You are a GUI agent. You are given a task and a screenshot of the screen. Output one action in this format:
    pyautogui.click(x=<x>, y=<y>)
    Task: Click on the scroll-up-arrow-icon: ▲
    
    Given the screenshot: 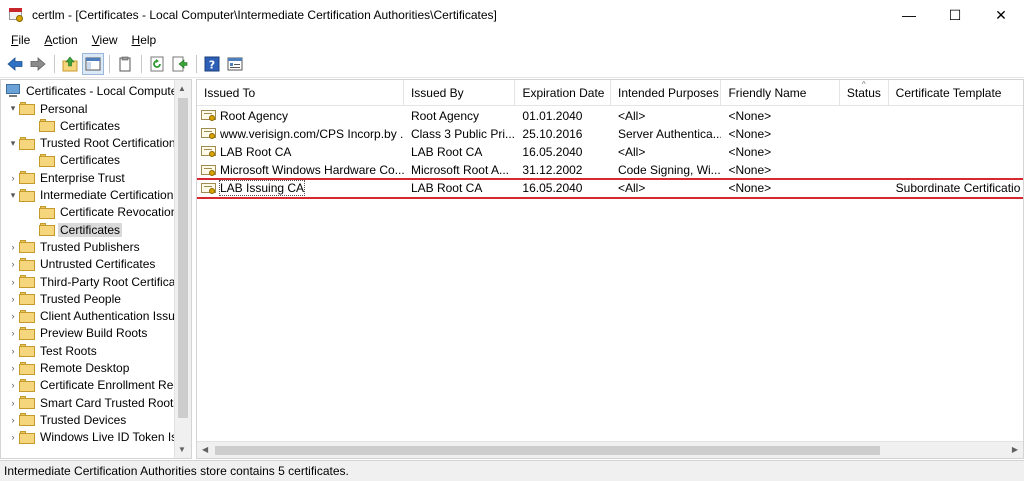 What is the action you would take?
    pyautogui.click(x=182, y=88)
    